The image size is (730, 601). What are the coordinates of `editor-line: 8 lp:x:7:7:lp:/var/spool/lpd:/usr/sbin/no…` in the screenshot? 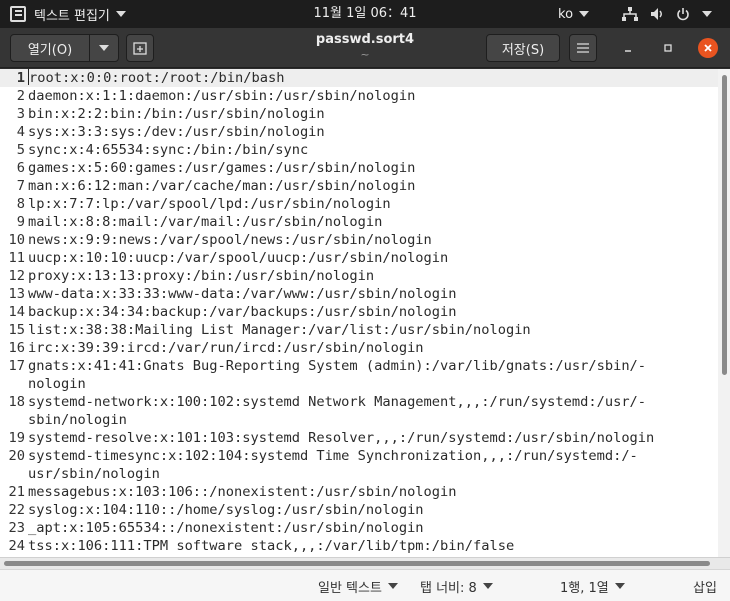 It's located at (359, 204).